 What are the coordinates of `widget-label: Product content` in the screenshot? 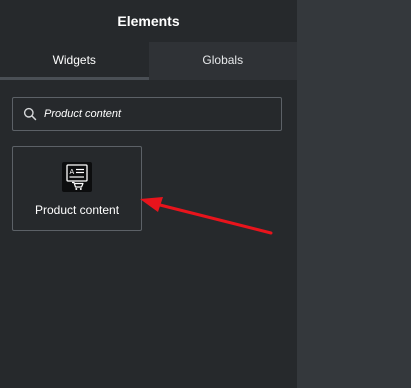 It's located at (77, 210).